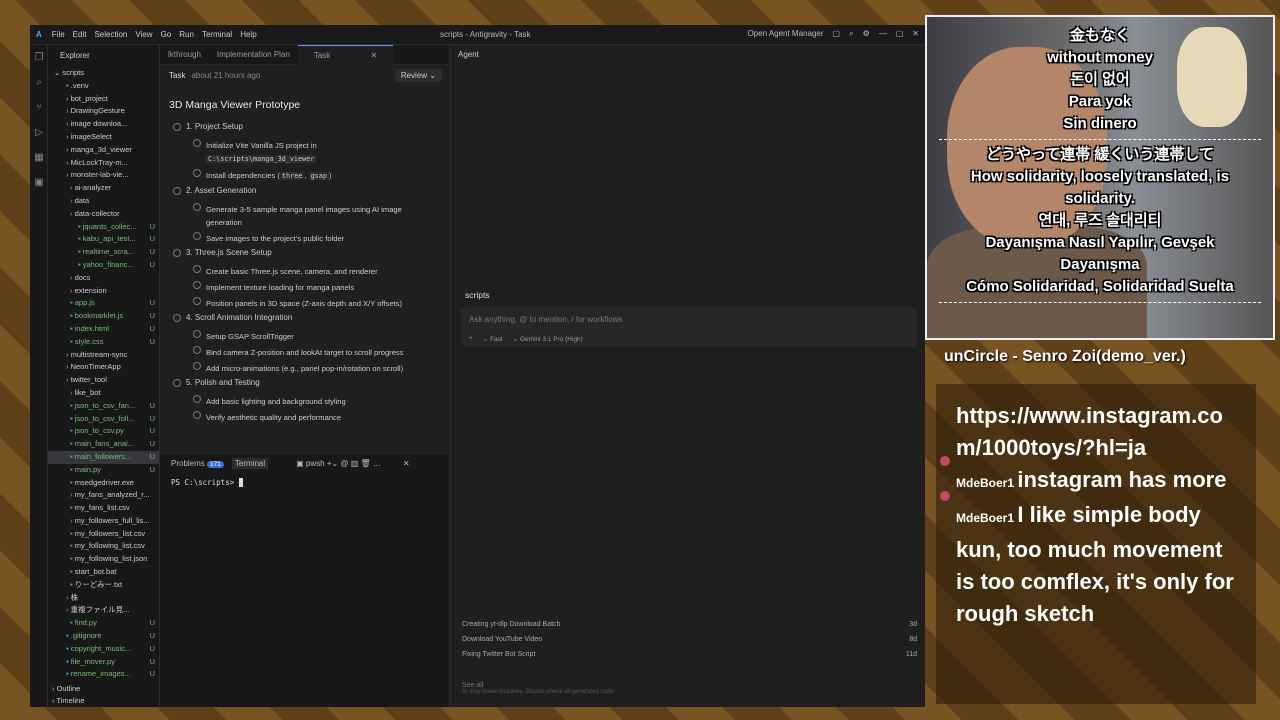  What do you see at coordinates (689, 628) in the screenshot?
I see `recent-conversation-item: Creating yt-dlp Download Batch 3d` at bounding box center [689, 628].